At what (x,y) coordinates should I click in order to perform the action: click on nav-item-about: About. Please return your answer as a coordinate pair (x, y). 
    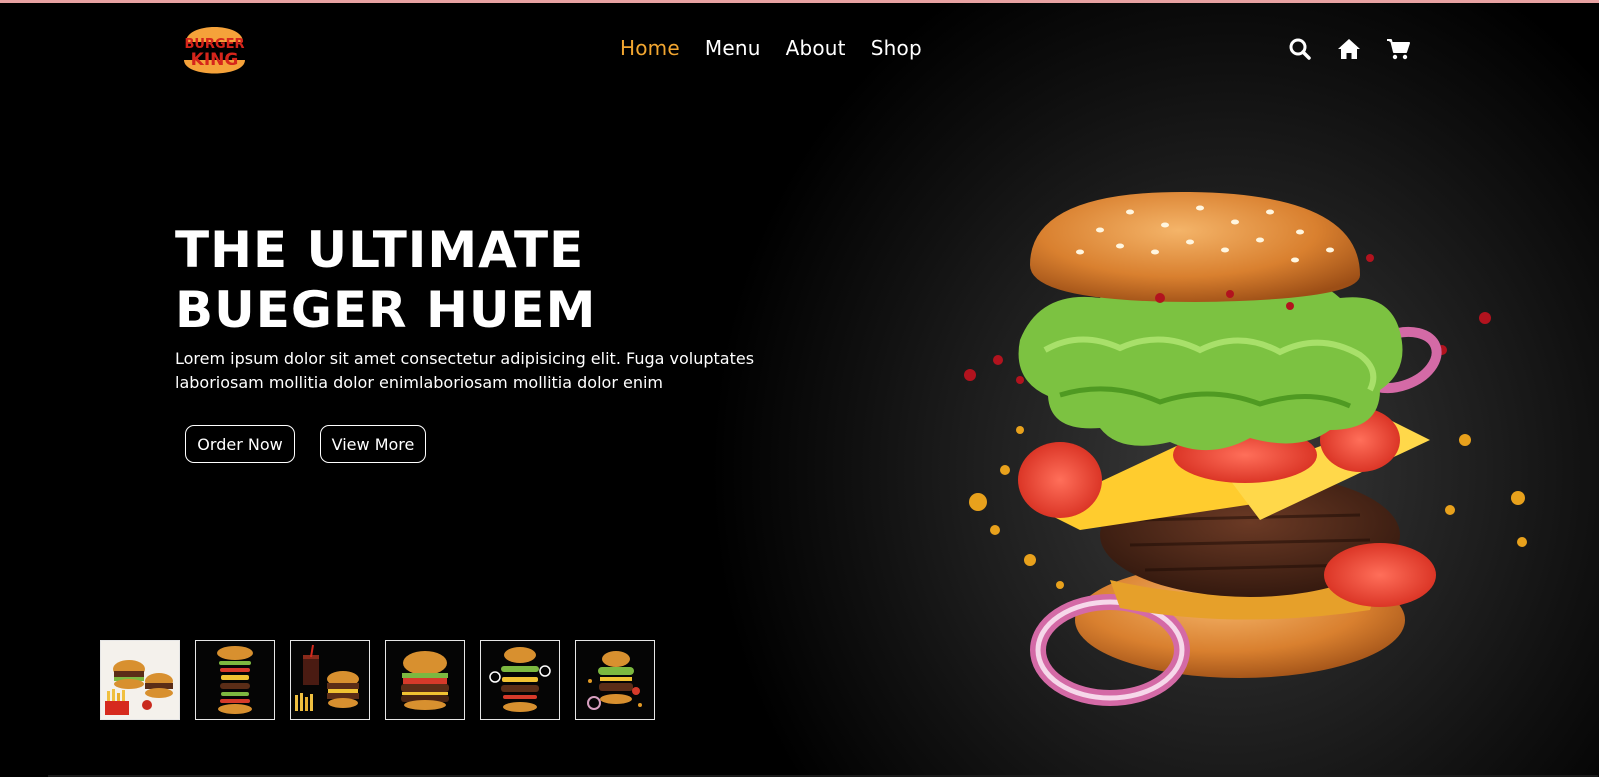
    Looking at the image, I should click on (816, 48).